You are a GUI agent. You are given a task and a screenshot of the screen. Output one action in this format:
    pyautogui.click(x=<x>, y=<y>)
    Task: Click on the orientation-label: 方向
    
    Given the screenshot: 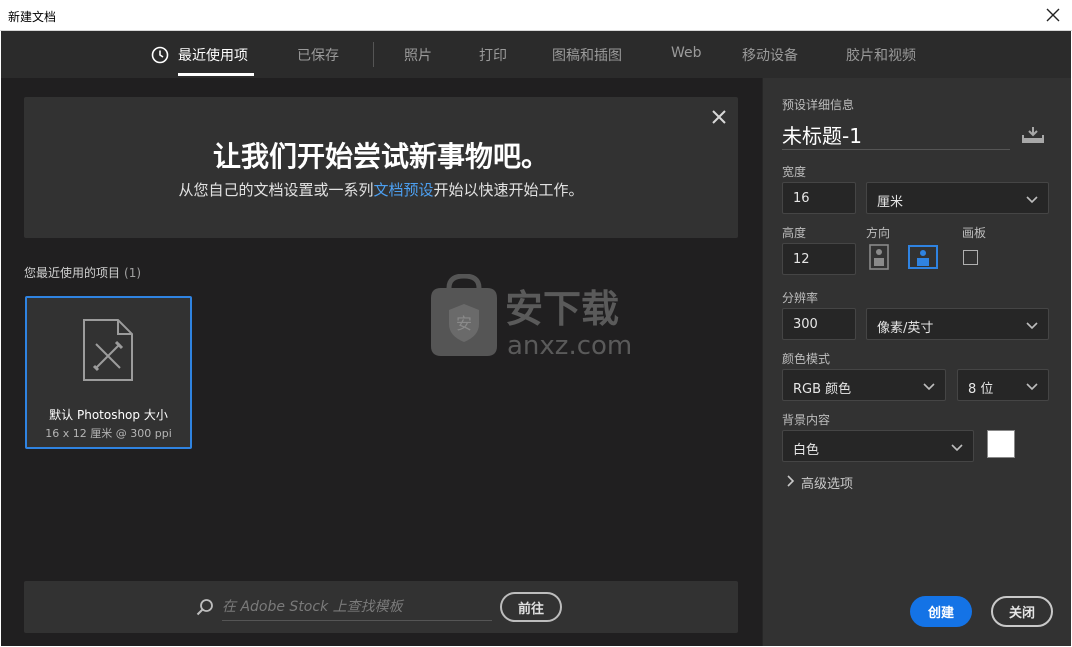 What is the action you would take?
    pyautogui.click(x=878, y=233)
    